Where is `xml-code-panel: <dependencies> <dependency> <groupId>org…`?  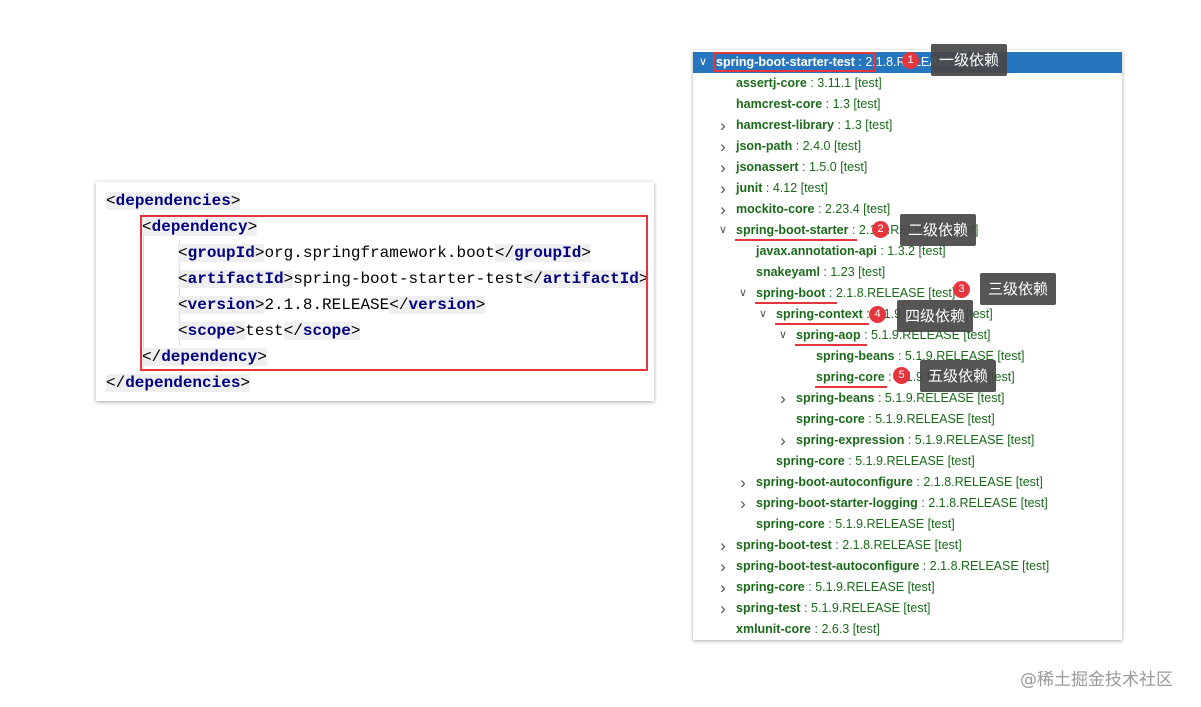 xml-code-panel: <dependencies> <dependency> <groupId>org… is located at coordinates (375, 291).